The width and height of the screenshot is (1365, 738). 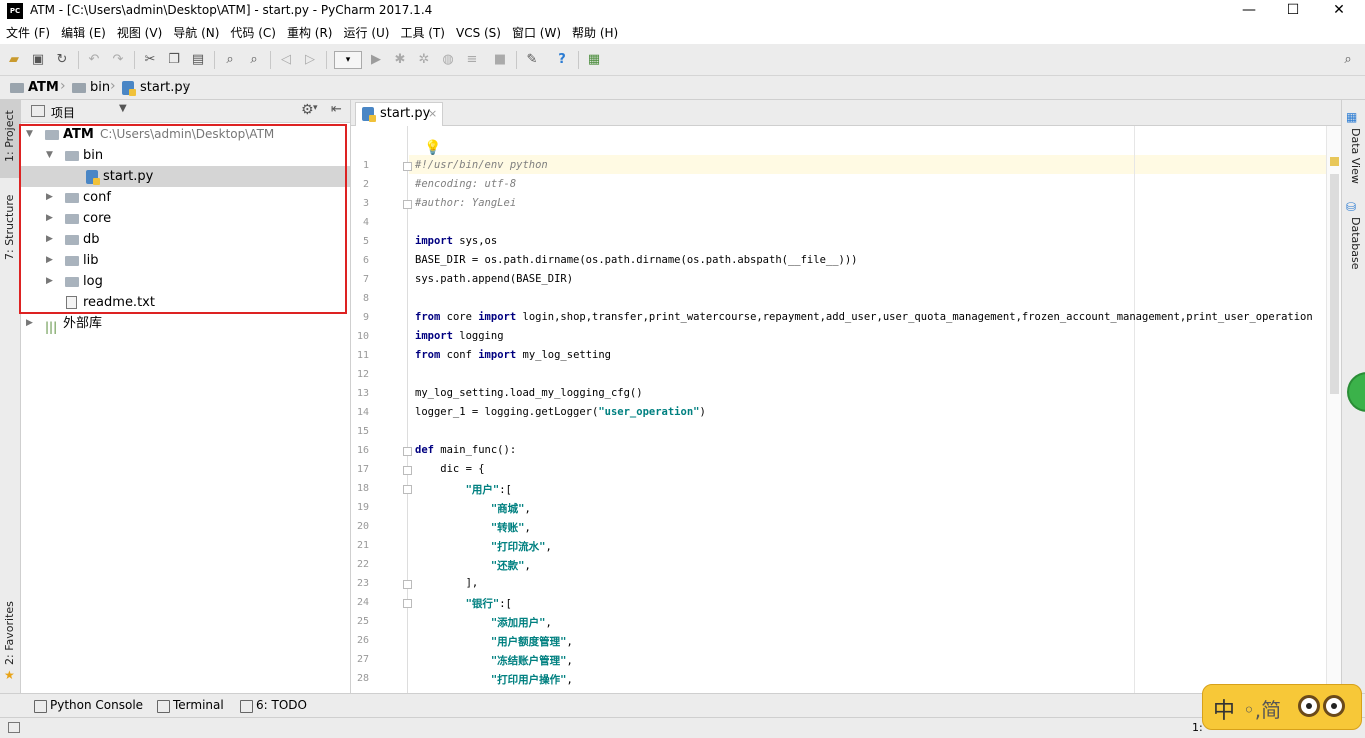 What do you see at coordinates (449, 469) in the screenshot?
I see `code-line: dic = {` at bounding box center [449, 469].